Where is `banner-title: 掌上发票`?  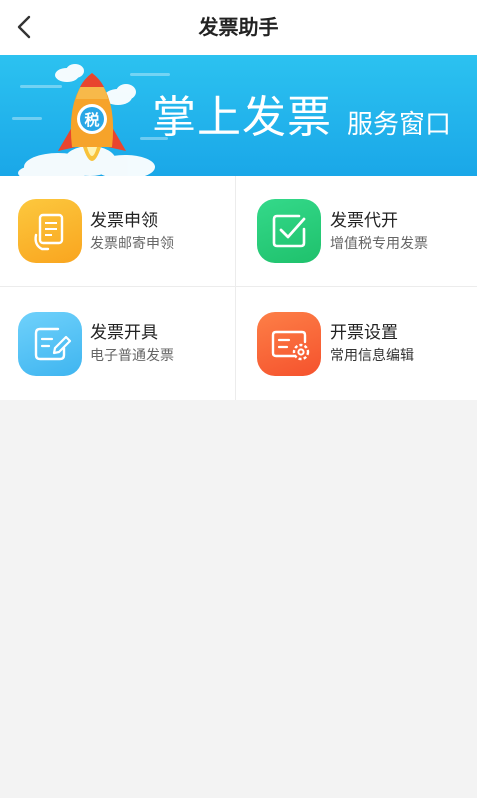
banner-title: 掌上发票 is located at coordinates (242, 117).